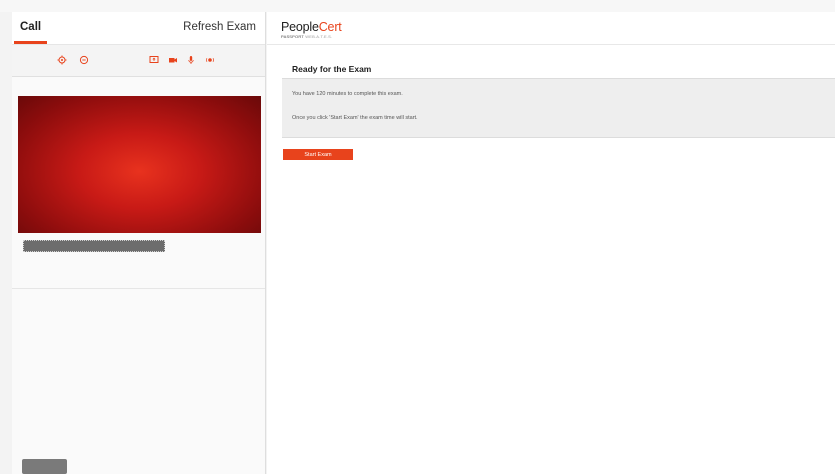 Image resolution: width=835 pixels, height=474 pixels. What do you see at coordinates (62, 60) in the screenshot?
I see `gear-icon` at bounding box center [62, 60].